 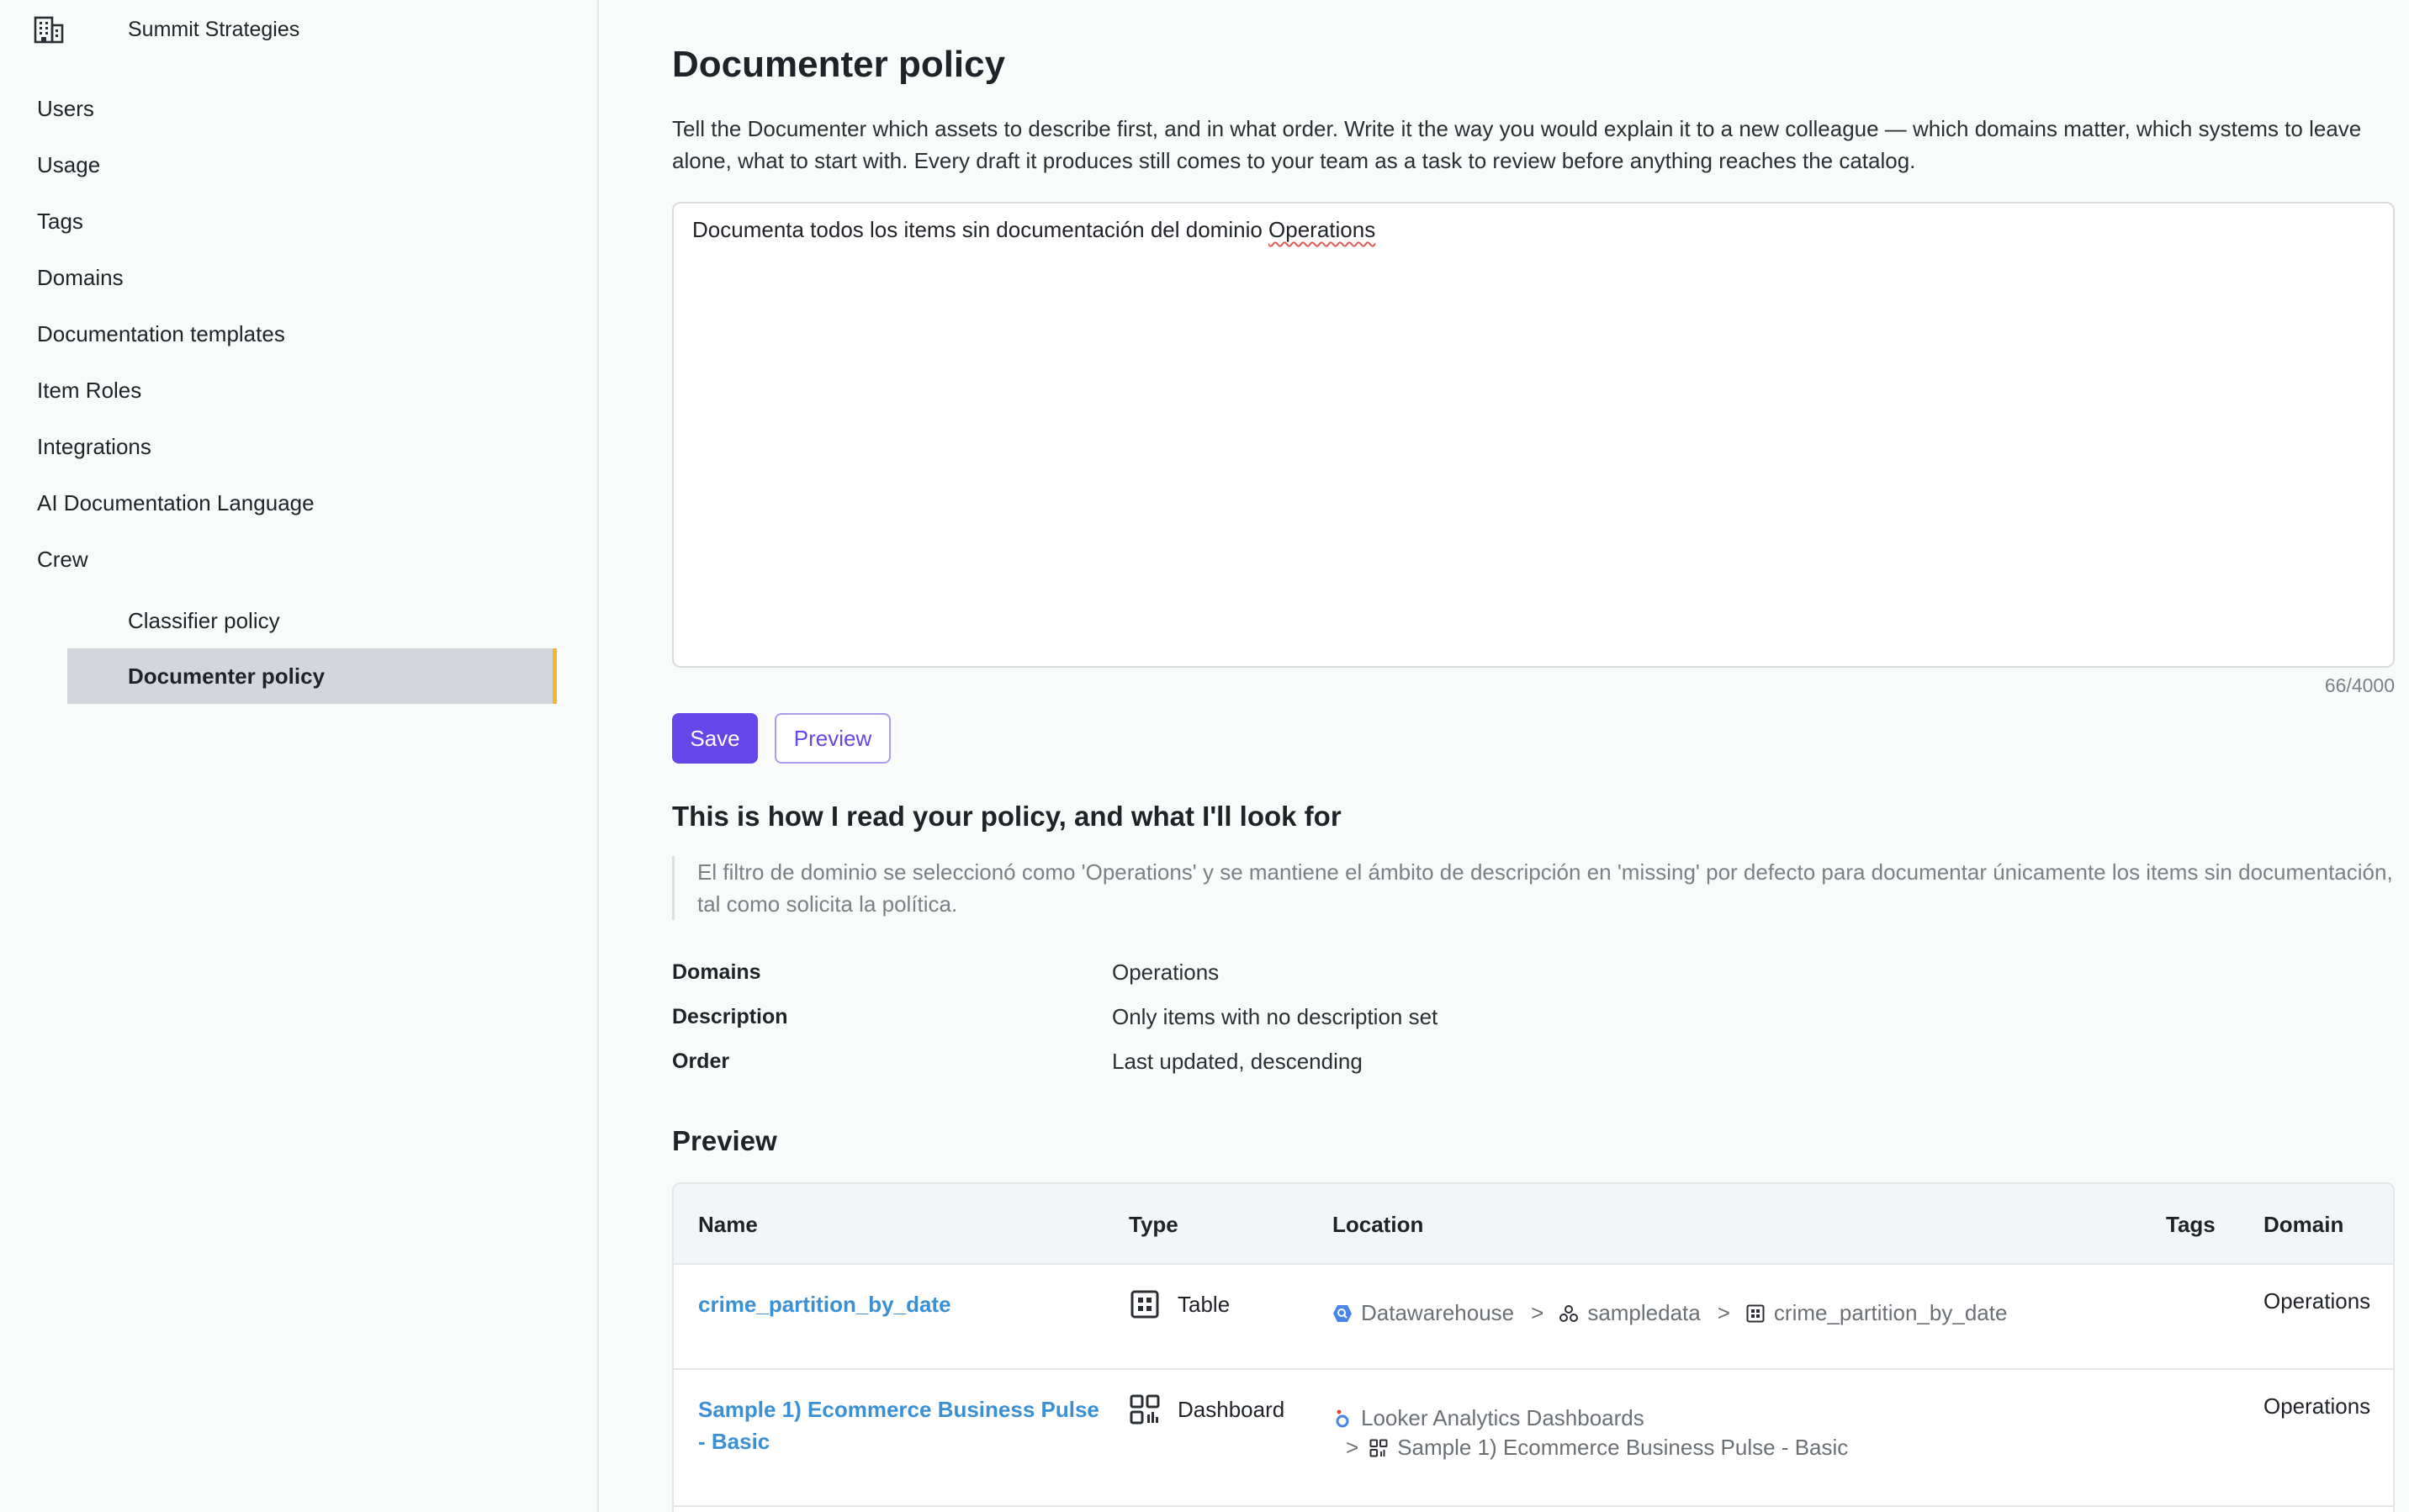 What do you see at coordinates (317, 559) in the screenshot?
I see `sidebar-item-crew: Crew` at bounding box center [317, 559].